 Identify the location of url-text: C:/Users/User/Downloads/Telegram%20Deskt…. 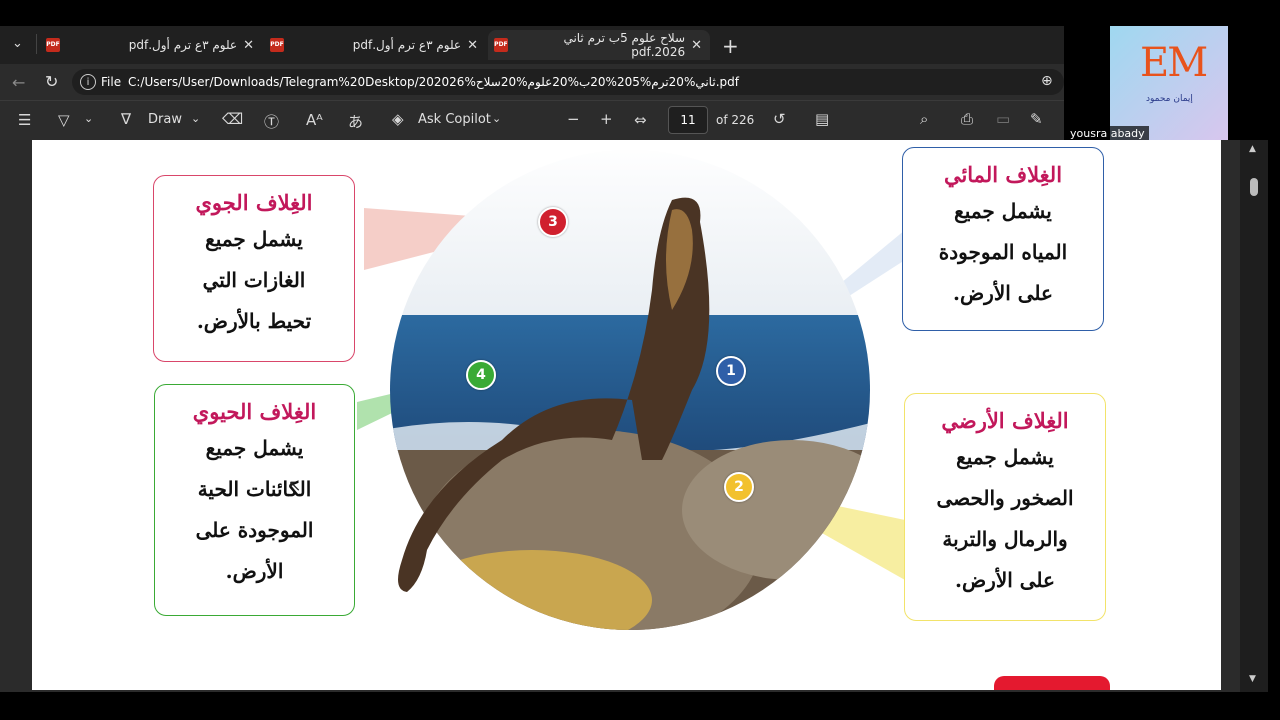
(568, 82).